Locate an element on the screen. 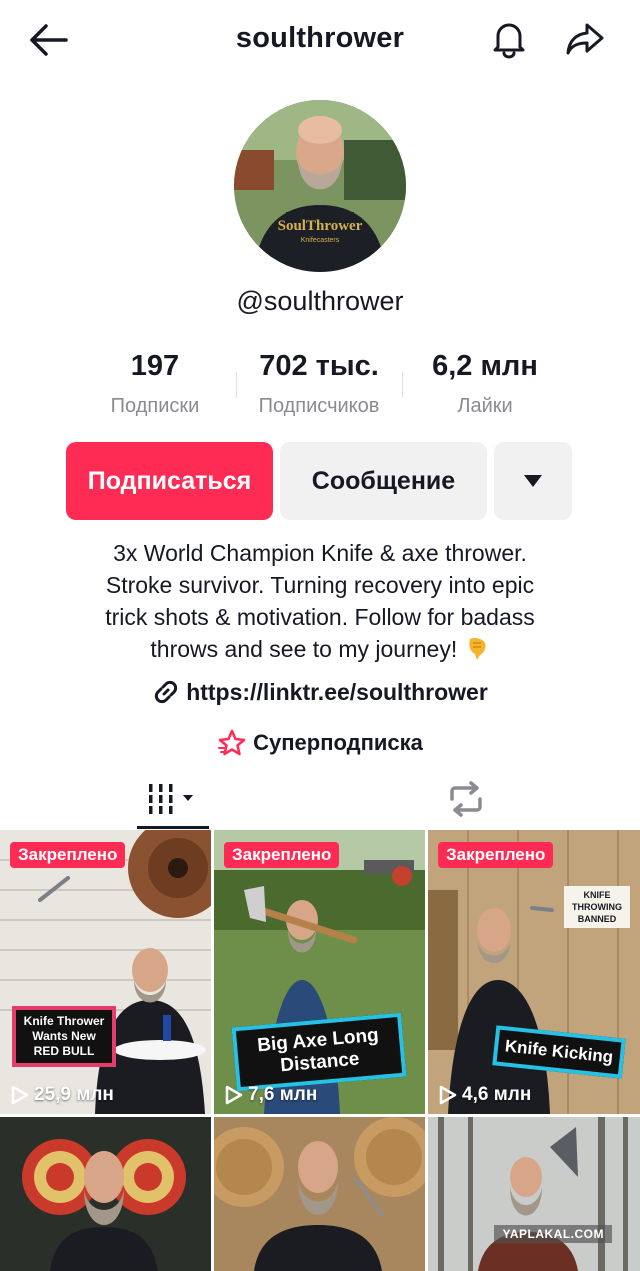 This screenshot has width=640, height=1271. followers-stat: 702 тыс. Подписчиков is located at coordinates (319, 384).